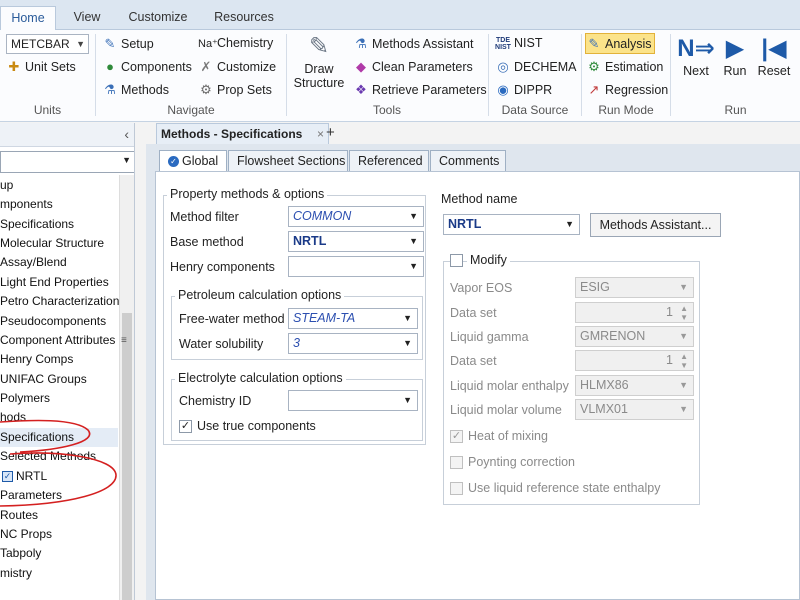  Describe the element at coordinates (31, 495) in the screenshot. I see `tree-item-parameters: Parameters` at that location.